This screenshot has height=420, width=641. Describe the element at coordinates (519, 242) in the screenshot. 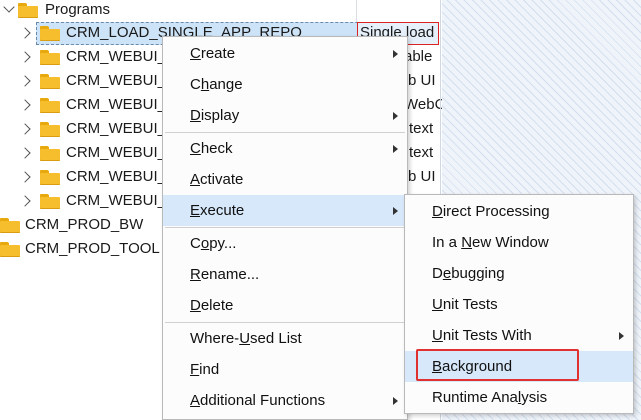

I see `menu-item-in-a-new-window: In a New Window` at that location.